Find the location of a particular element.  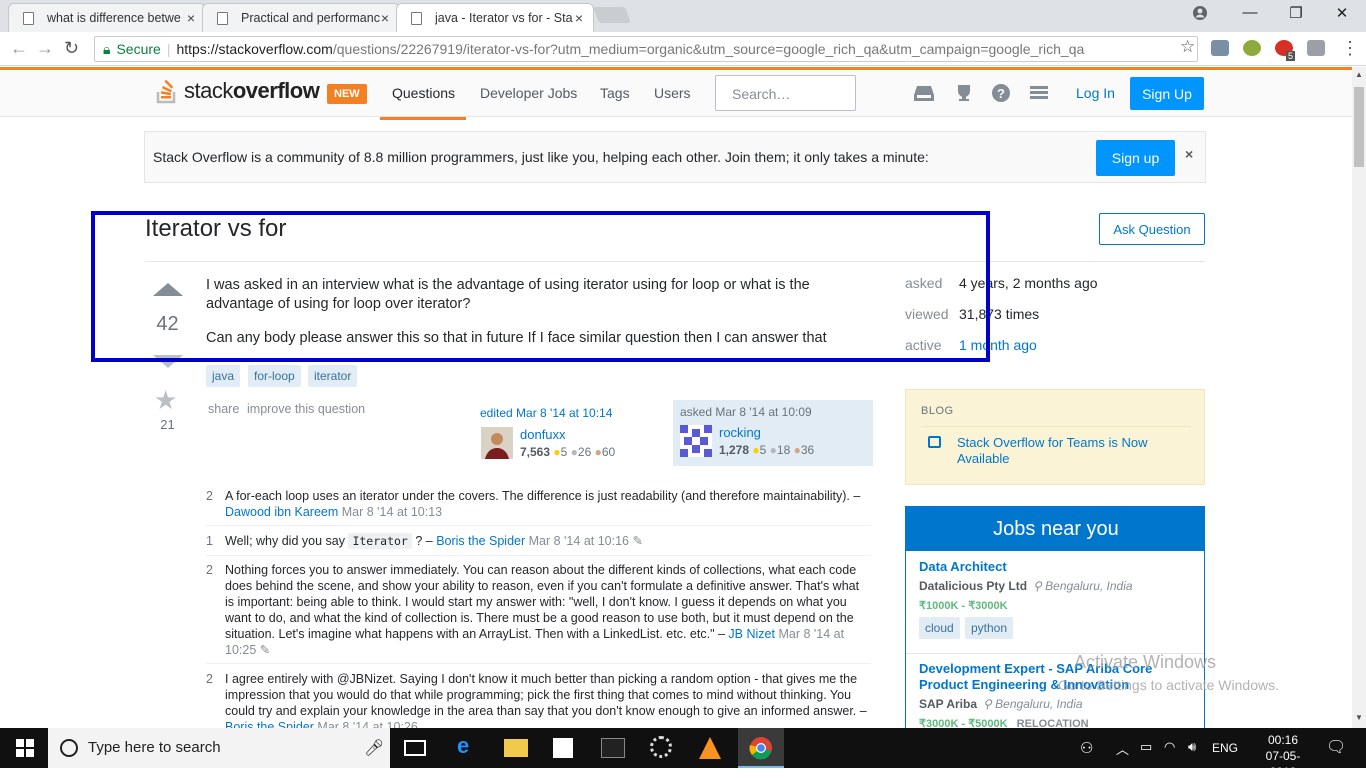

edge-icon: e is located at coordinates (469, 745).